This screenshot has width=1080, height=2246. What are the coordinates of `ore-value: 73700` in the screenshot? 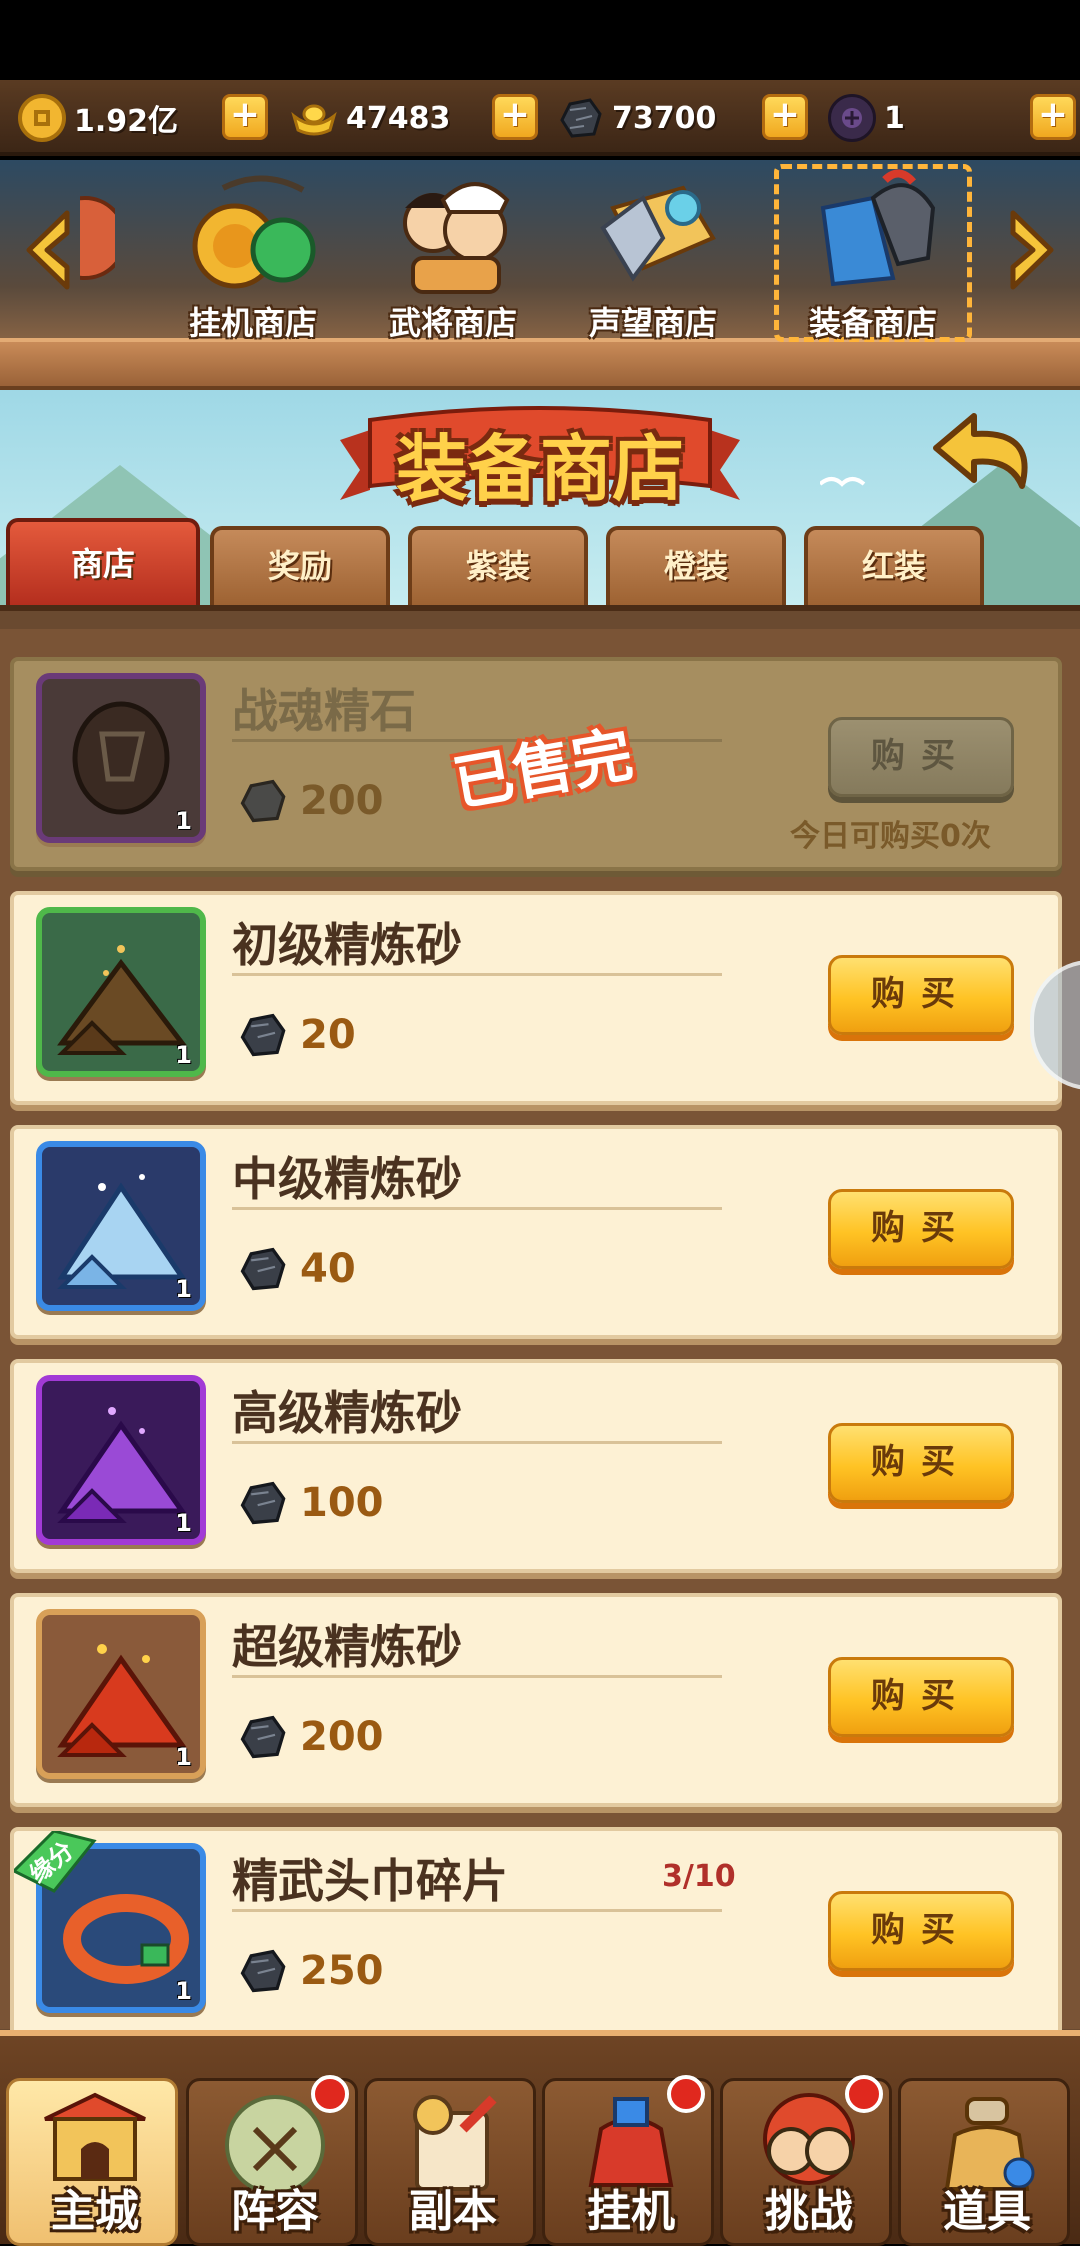 It's located at (664, 118).